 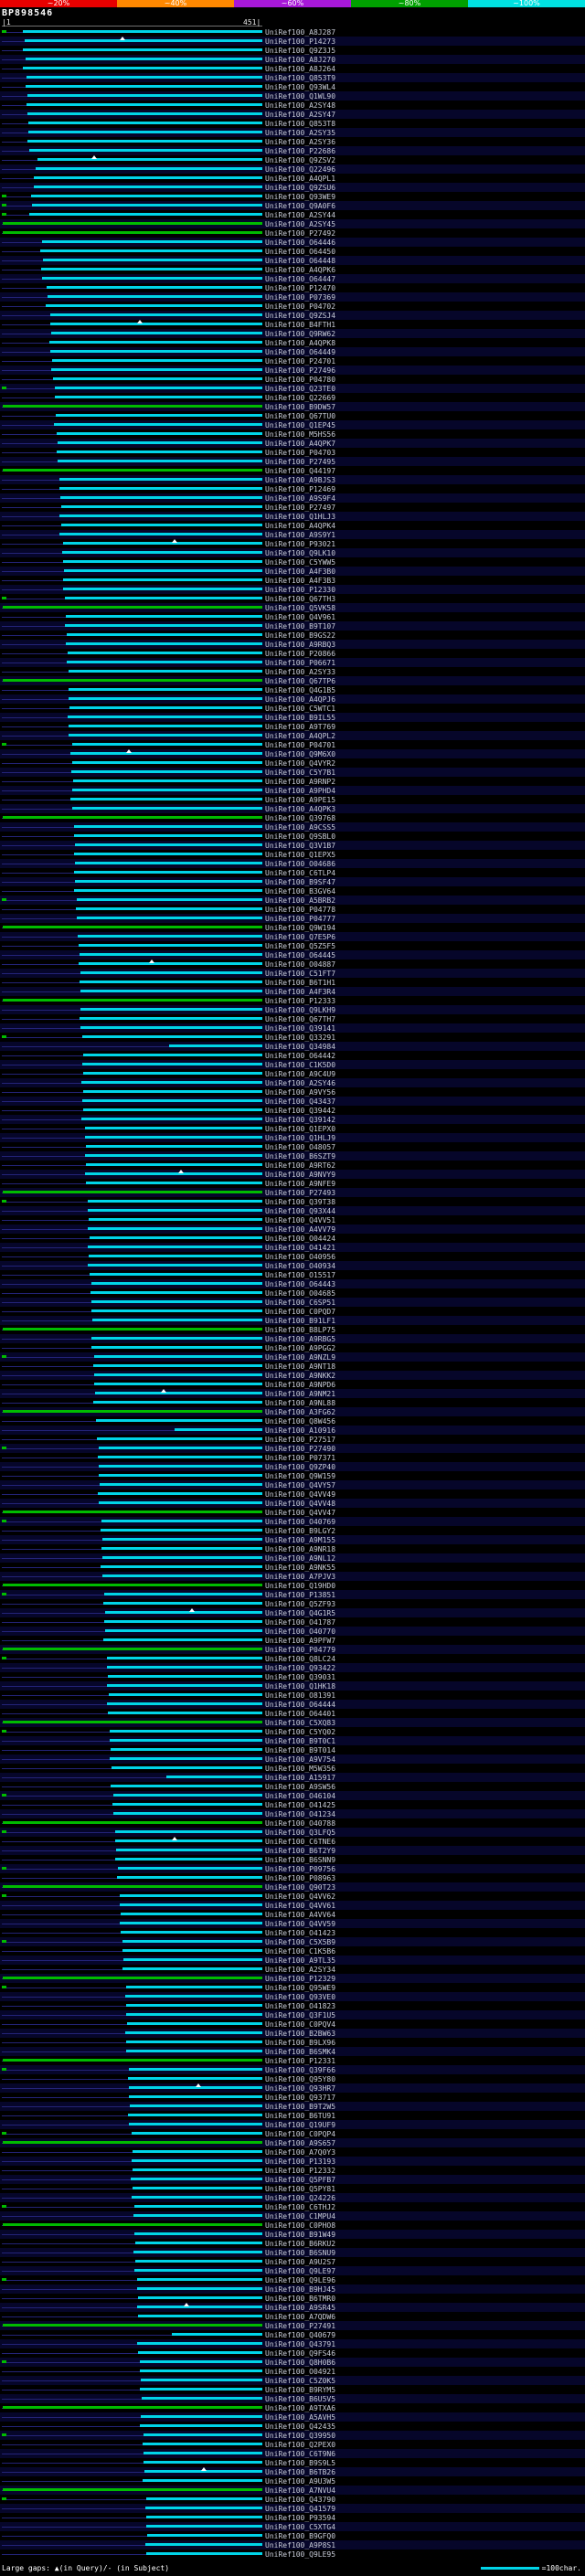 I want to click on hit-label: UniRef100_A9PHD4, so click(x=300, y=791).